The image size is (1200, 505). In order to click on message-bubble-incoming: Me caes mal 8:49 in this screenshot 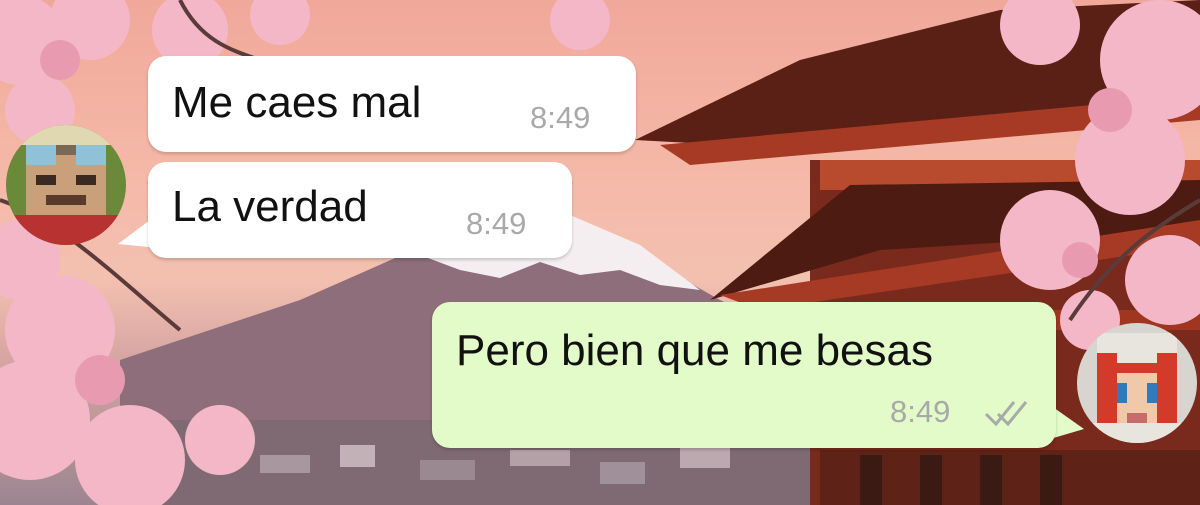, I will do `click(392, 104)`.